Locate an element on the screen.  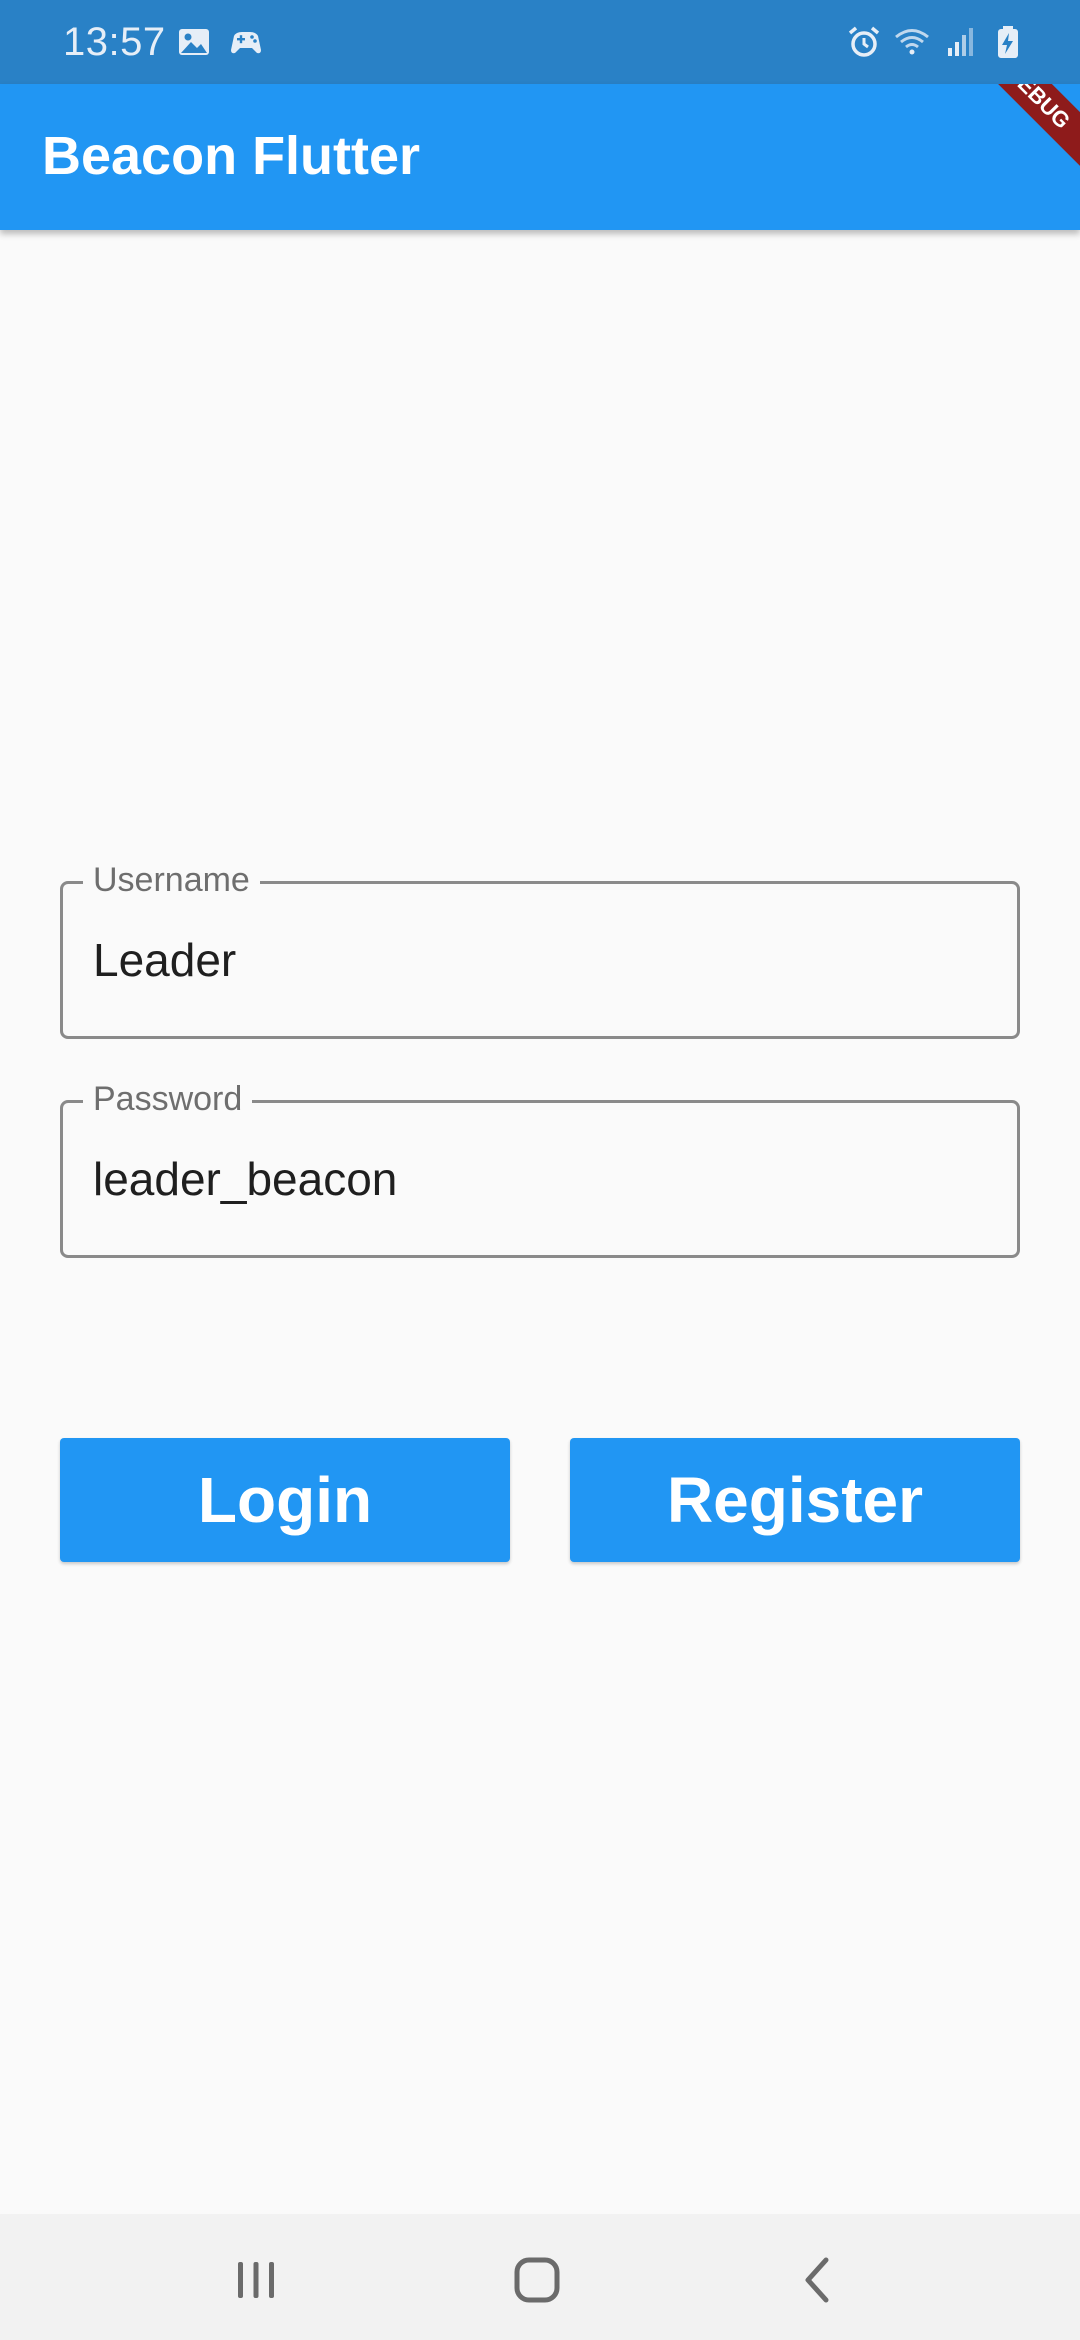
login-button: Login is located at coordinates (285, 1500).